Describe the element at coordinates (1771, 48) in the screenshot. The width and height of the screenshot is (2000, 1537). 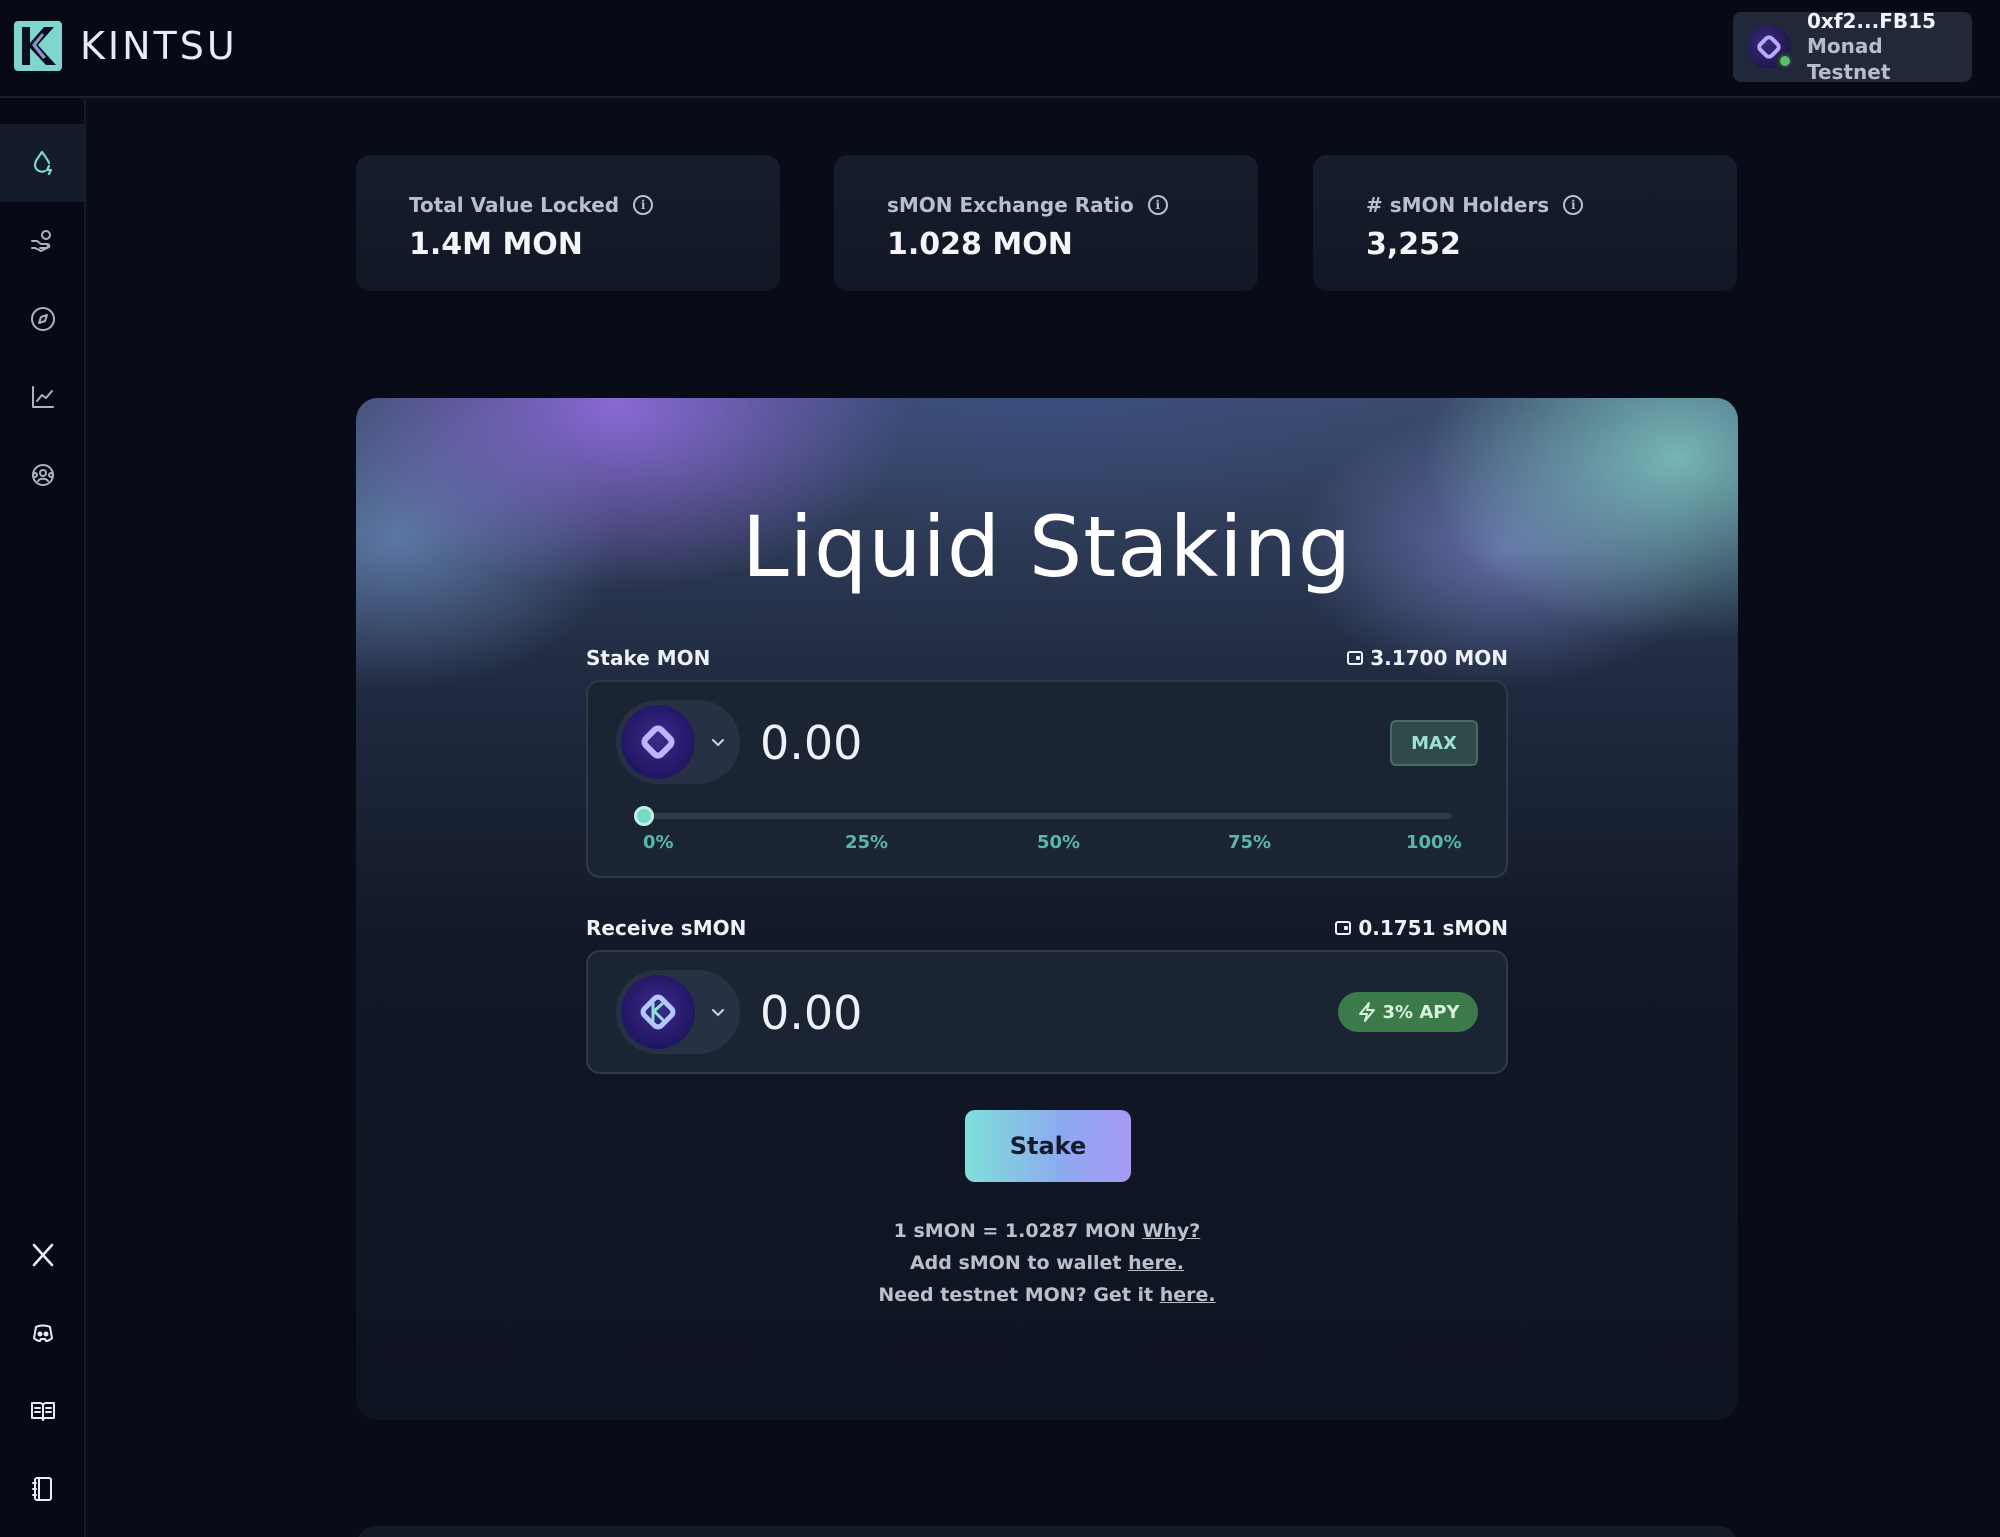
I see `wallet-avatar` at that location.